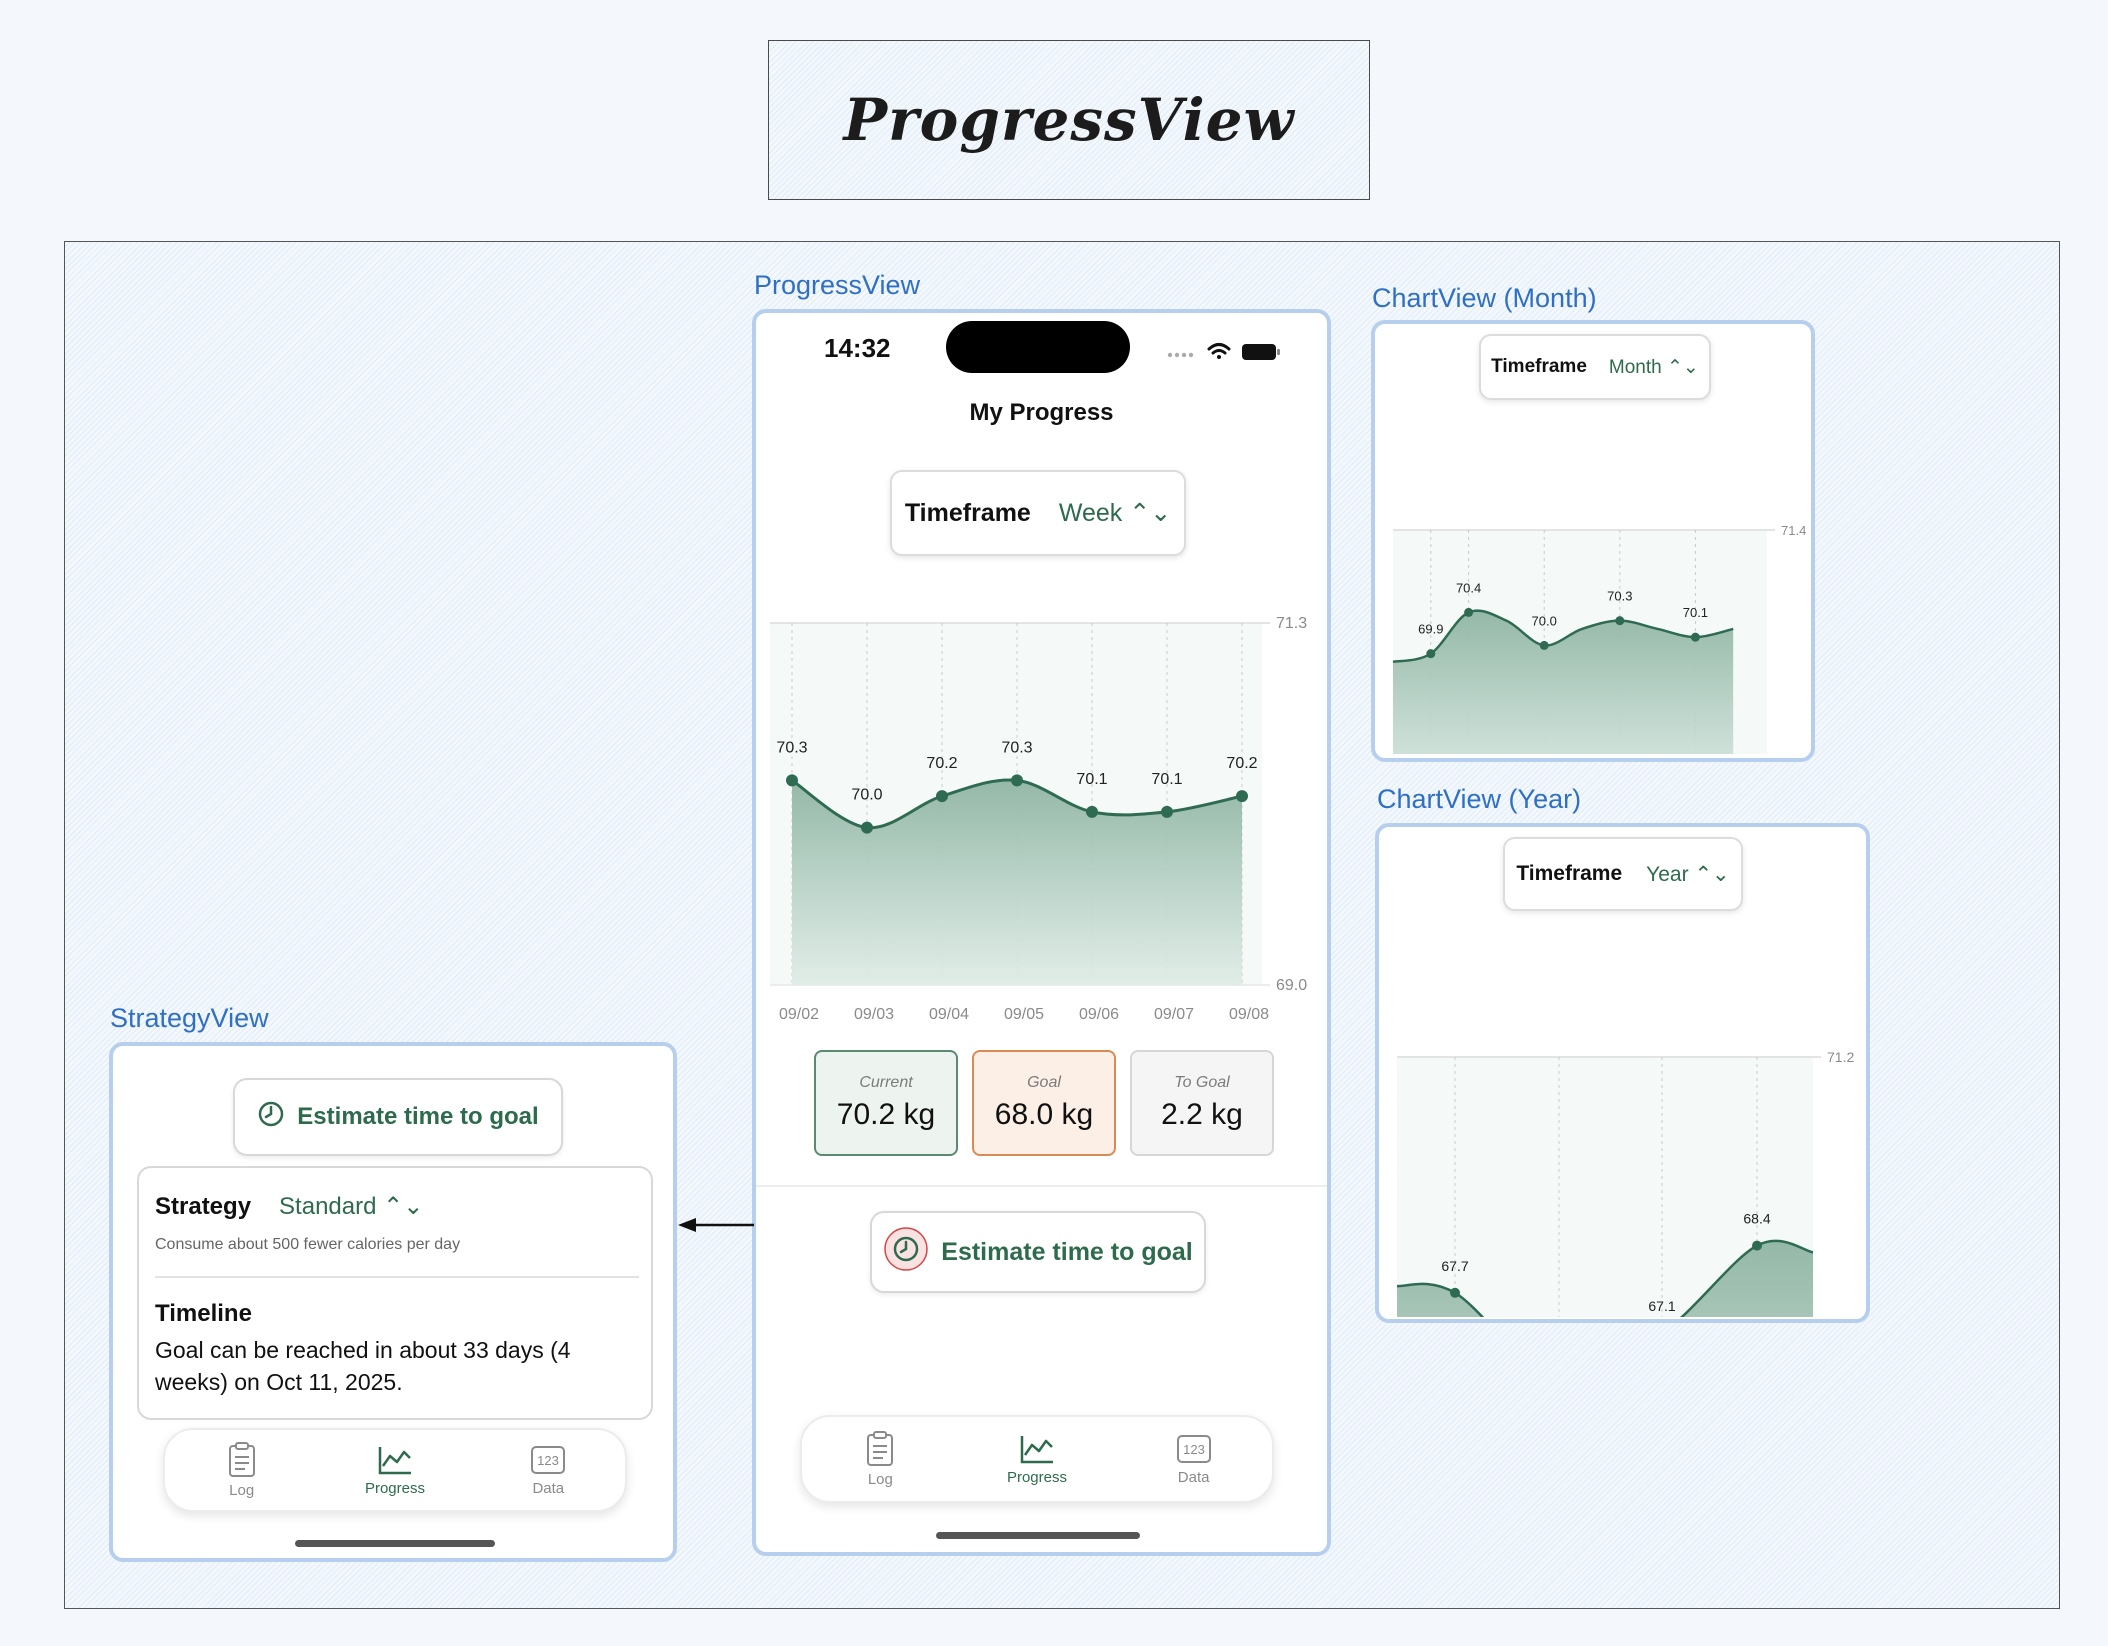  Describe the element at coordinates (799, 1014) in the screenshot. I see `x-tick-label: 09/02` at that location.